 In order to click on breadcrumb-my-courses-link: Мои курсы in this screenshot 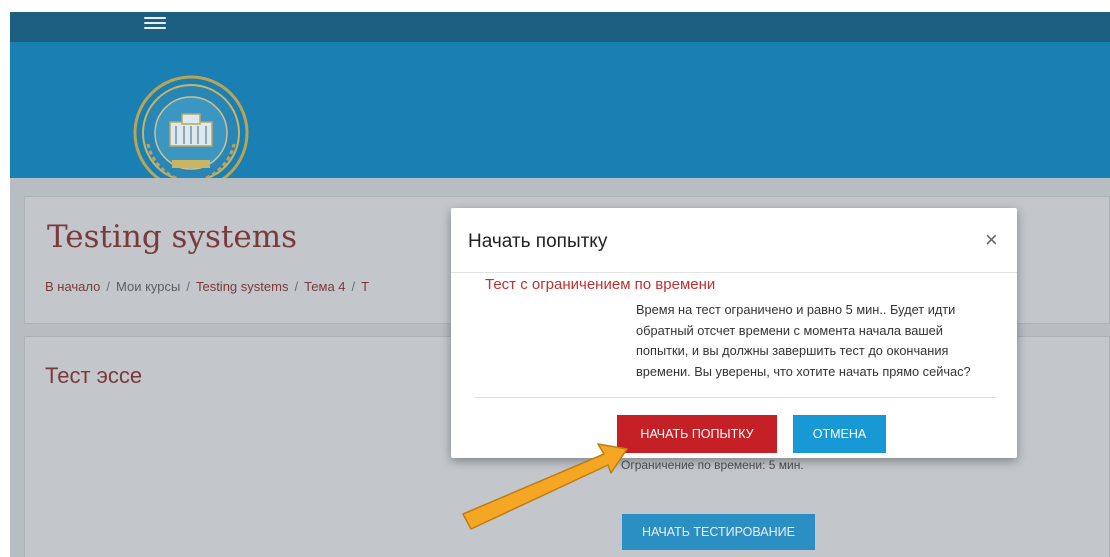, I will do `click(148, 286)`.